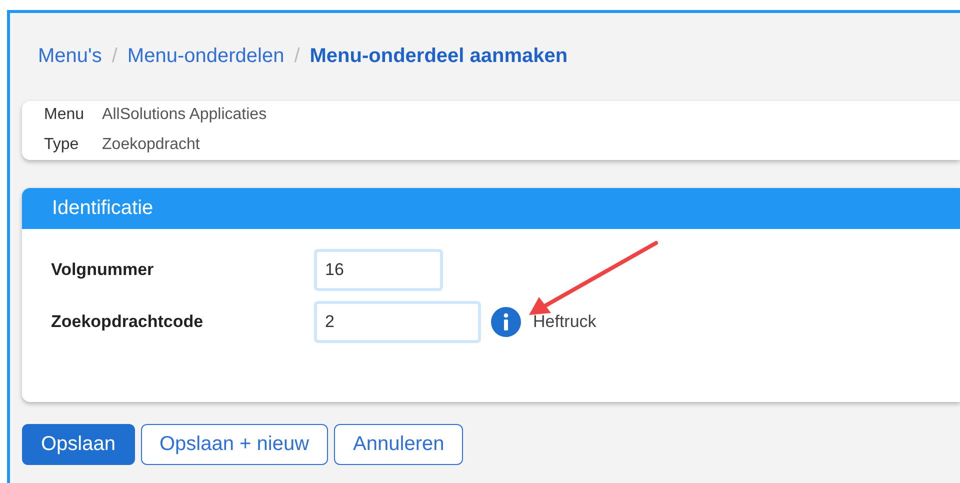 The height and width of the screenshot is (483, 960). I want to click on summary-value: Zoekopdracht, so click(151, 145).